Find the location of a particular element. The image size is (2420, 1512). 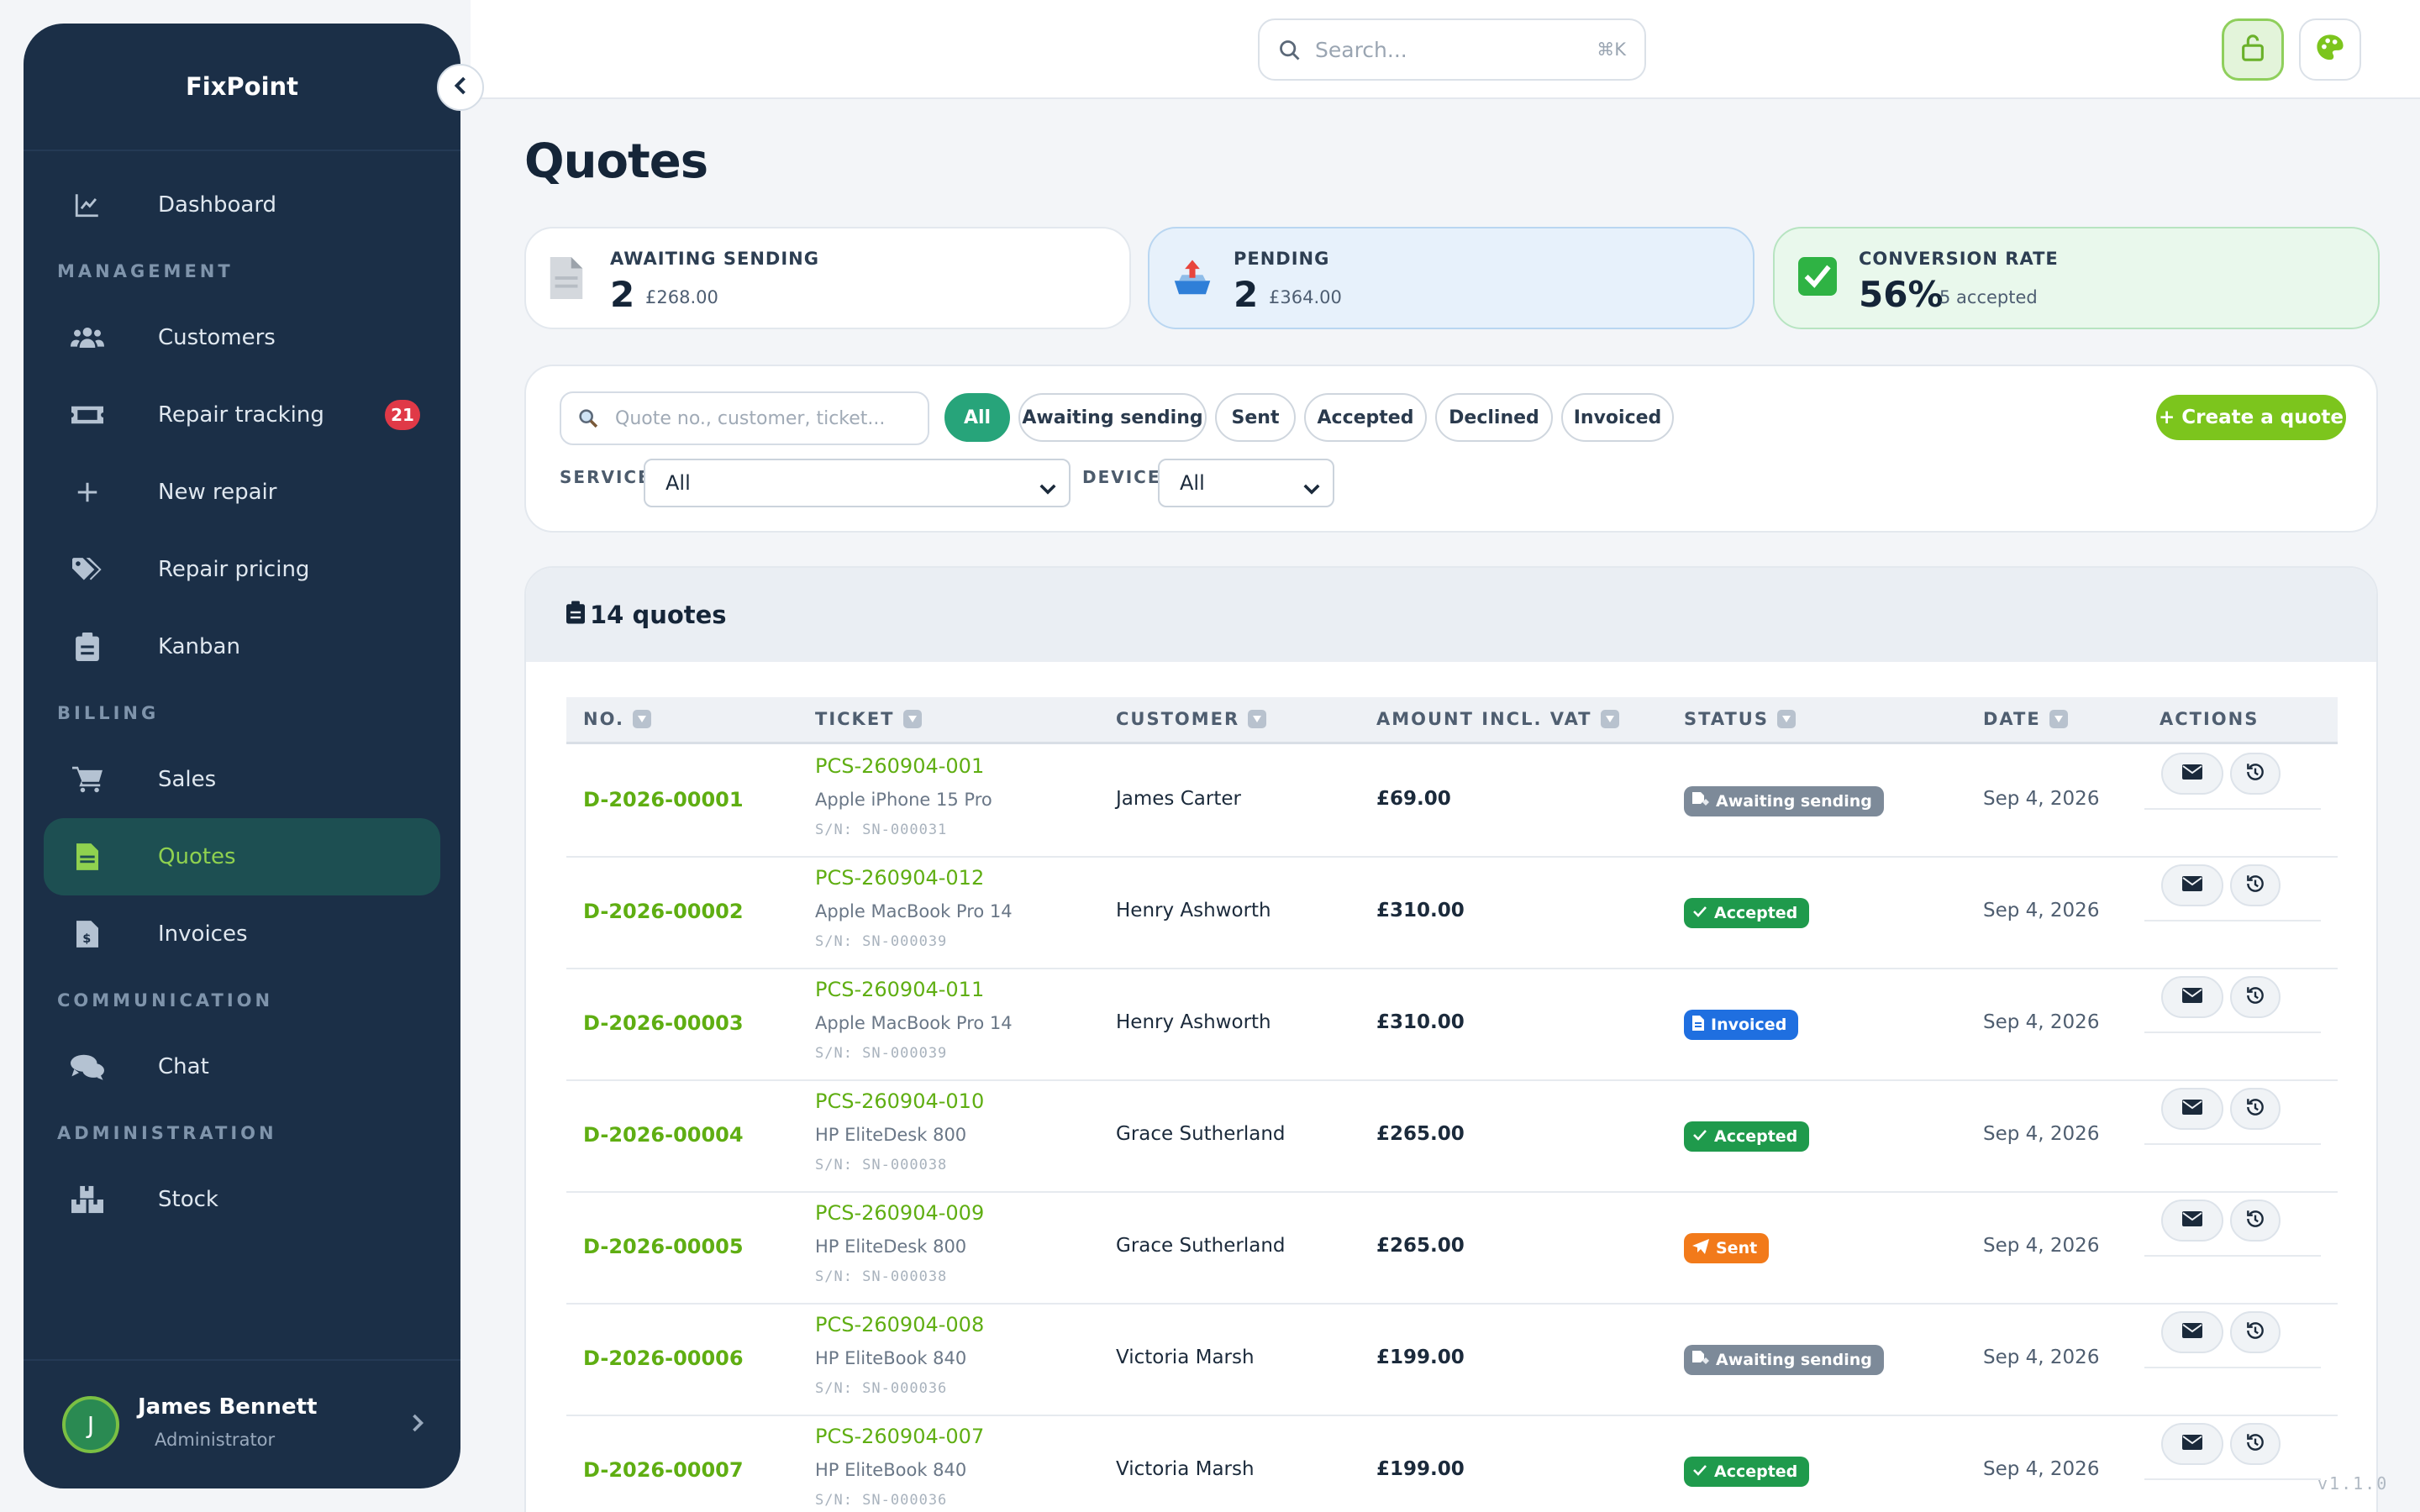

sidebar-item-kanban: Kanban is located at coordinates (242, 646).